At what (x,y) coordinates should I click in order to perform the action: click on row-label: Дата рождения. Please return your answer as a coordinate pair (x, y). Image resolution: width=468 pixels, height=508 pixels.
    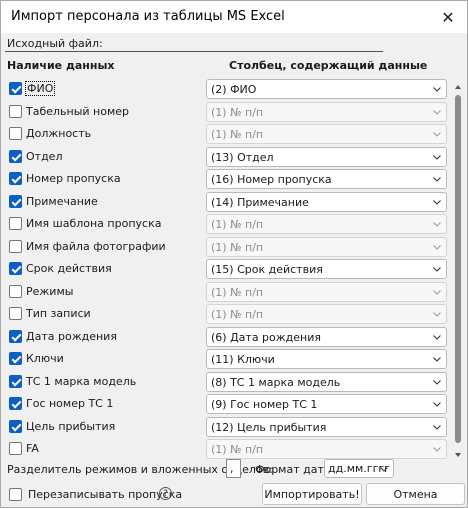
    Looking at the image, I should click on (71, 336).